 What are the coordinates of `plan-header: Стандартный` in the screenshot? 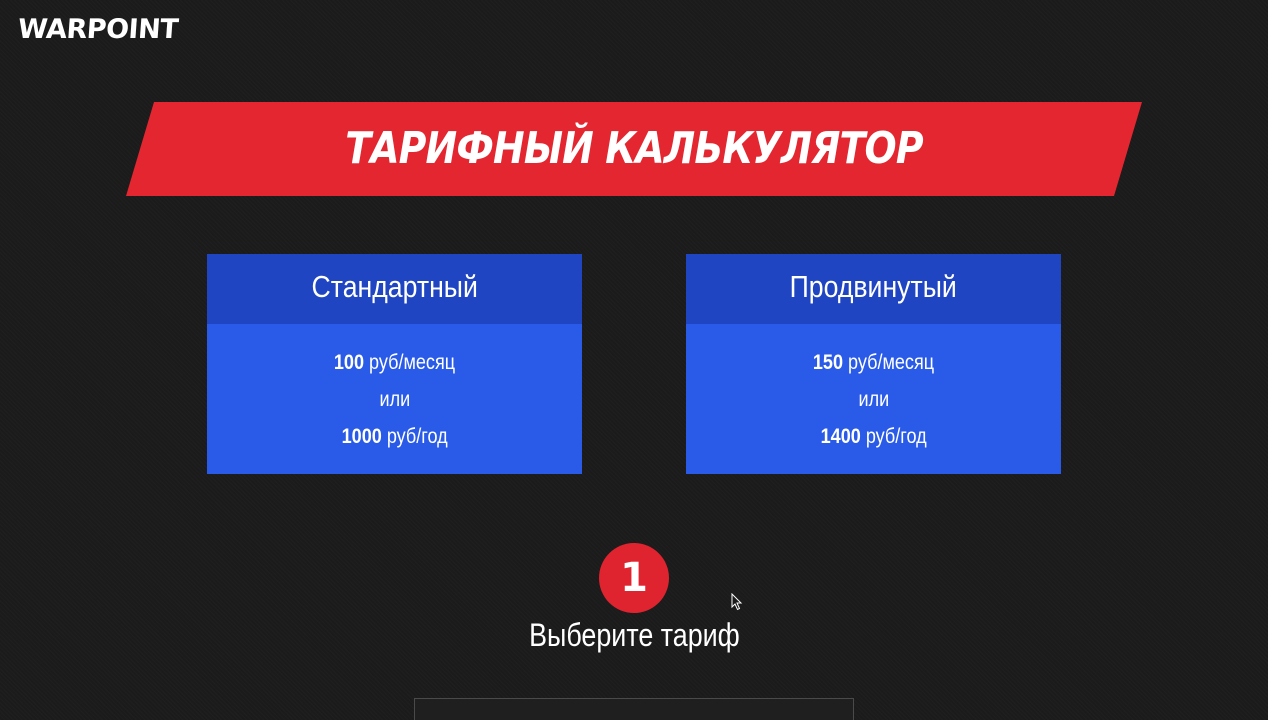 It's located at (394, 289).